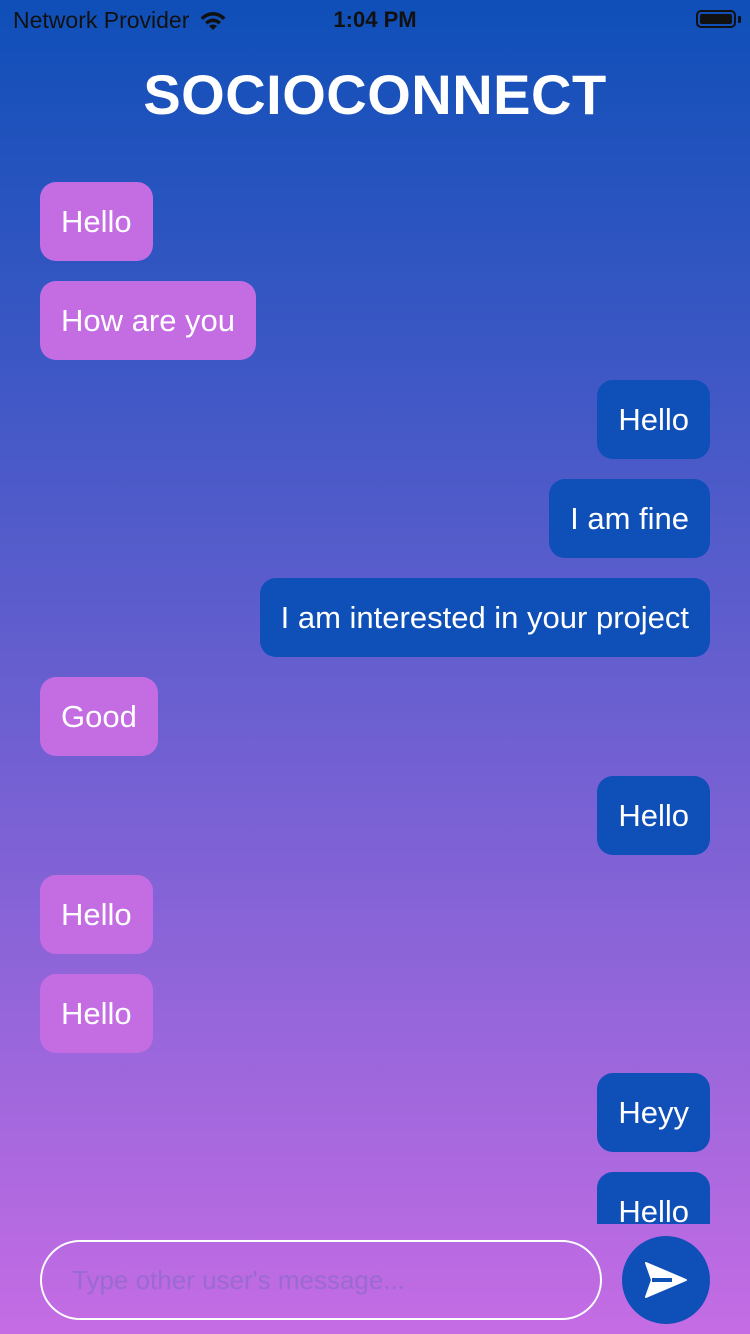 Image resolution: width=750 pixels, height=1334 pixels. Describe the element at coordinates (375, 94) in the screenshot. I see `app-title: SOCIOCONNECT` at that location.